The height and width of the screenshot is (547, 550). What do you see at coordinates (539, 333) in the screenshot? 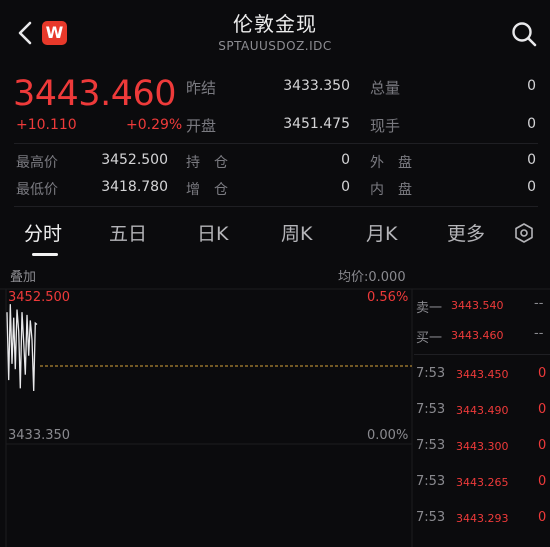
I see `buy-one-volume: --` at bounding box center [539, 333].